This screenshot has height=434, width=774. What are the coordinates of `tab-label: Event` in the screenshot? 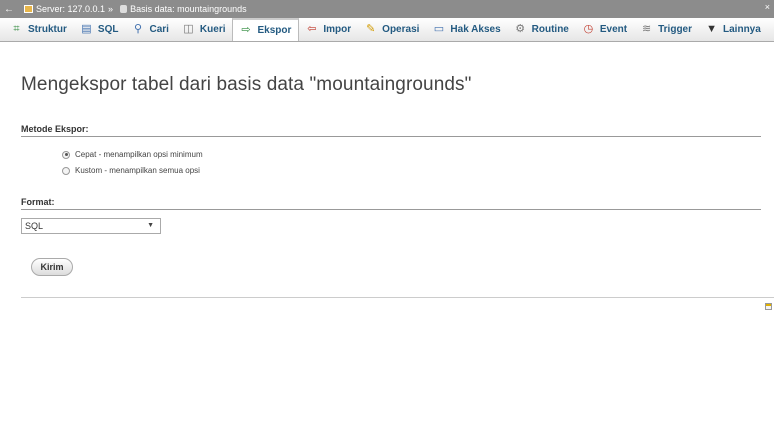 It's located at (613, 29).